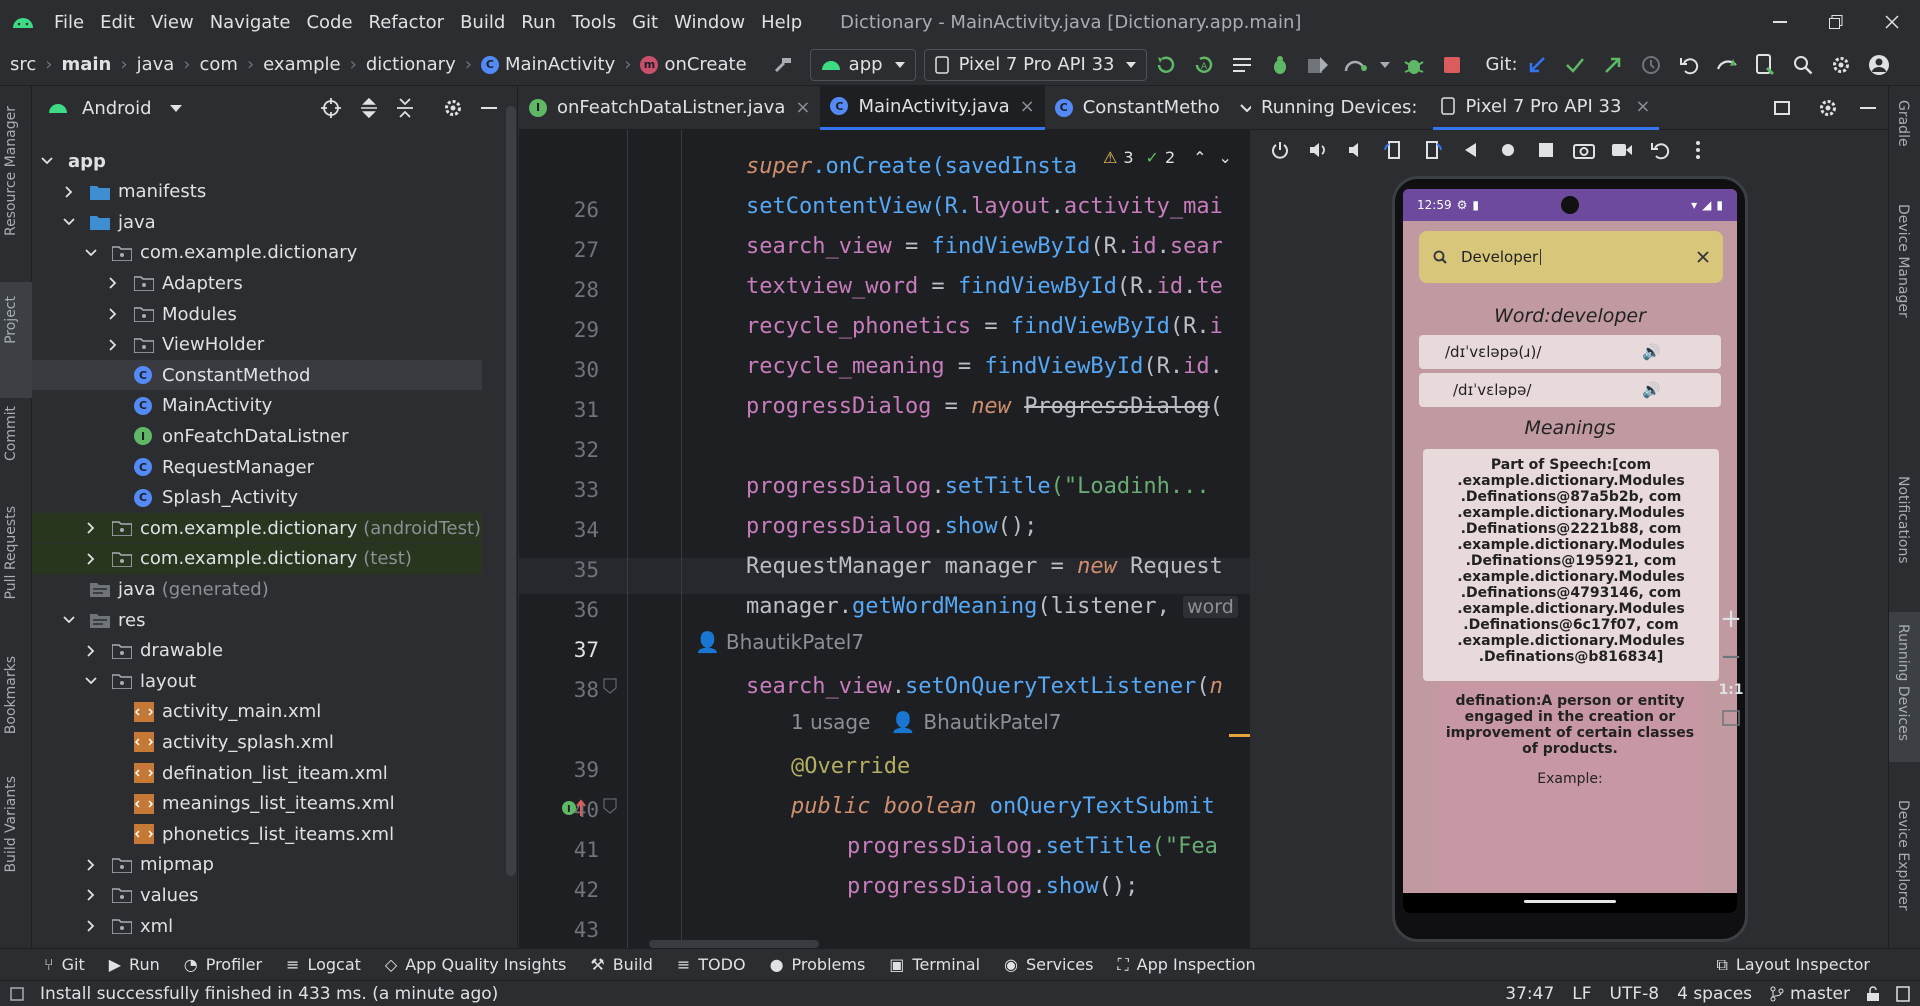  What do you see at coordinates (862, 64) in the screenshot?
I see `run-config-dropdown: app` at bounding box center [862, 64].